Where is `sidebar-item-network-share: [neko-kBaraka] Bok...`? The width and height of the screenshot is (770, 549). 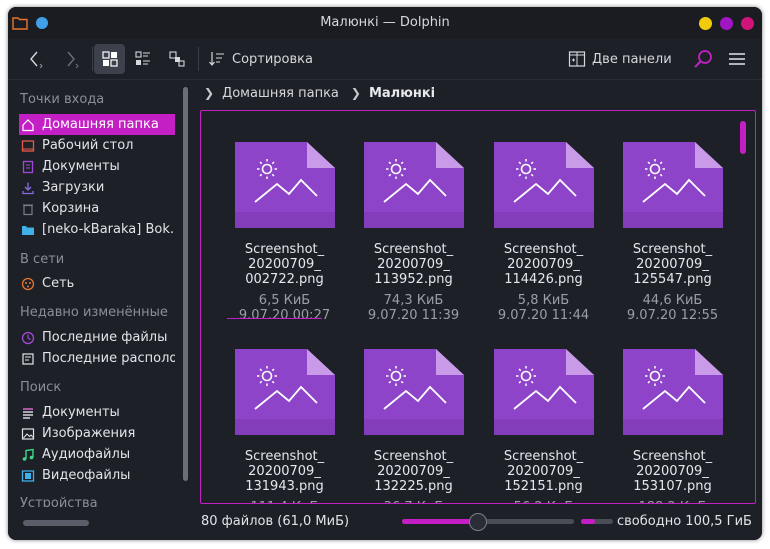 sidebar-item-network-share: [neko-kBaraka] Bok... is located at coordinates (97, 229).